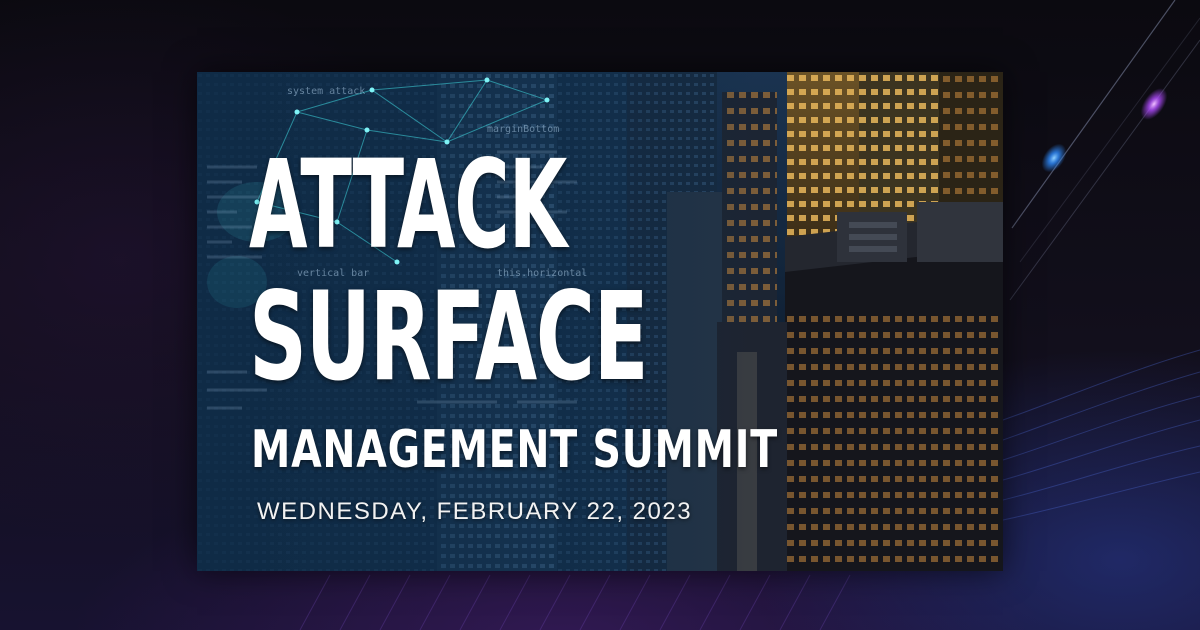 The width and height of the screenshot is (1200, 630). I want to click on event-subtitle: MANAGEMENT SUMMIT, so click(514, 450).